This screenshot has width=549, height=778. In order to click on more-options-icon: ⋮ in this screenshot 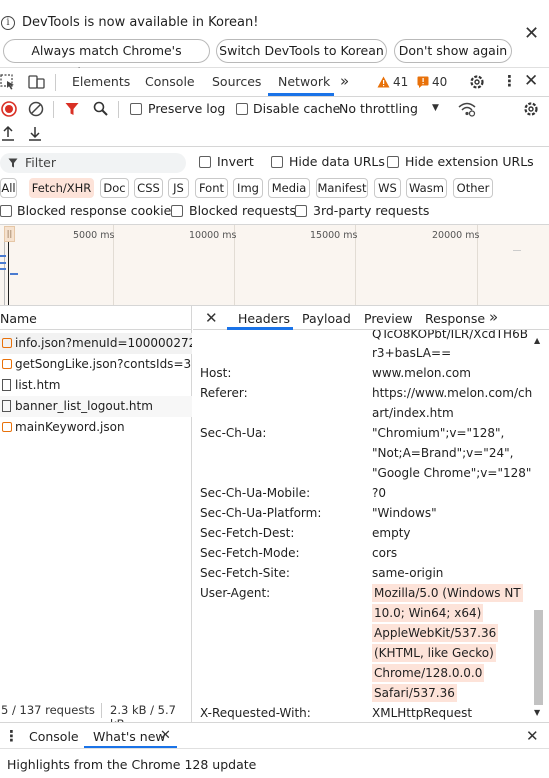, I will do `click(509, 81)`.